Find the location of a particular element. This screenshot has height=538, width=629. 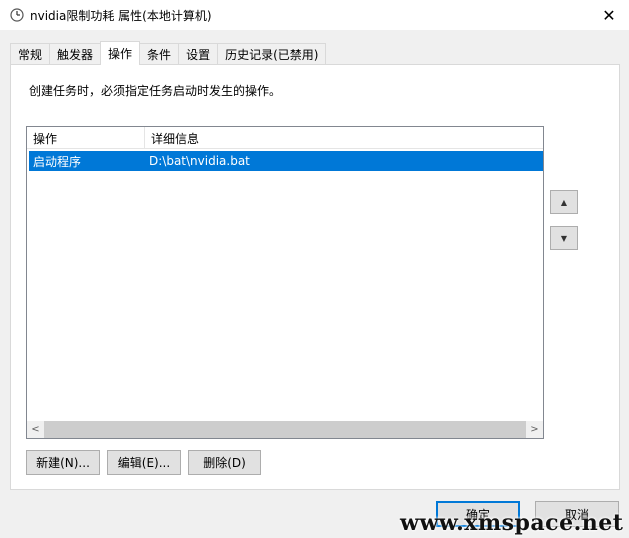

action-type: 启动程序 is located at coordinates (57, 161).